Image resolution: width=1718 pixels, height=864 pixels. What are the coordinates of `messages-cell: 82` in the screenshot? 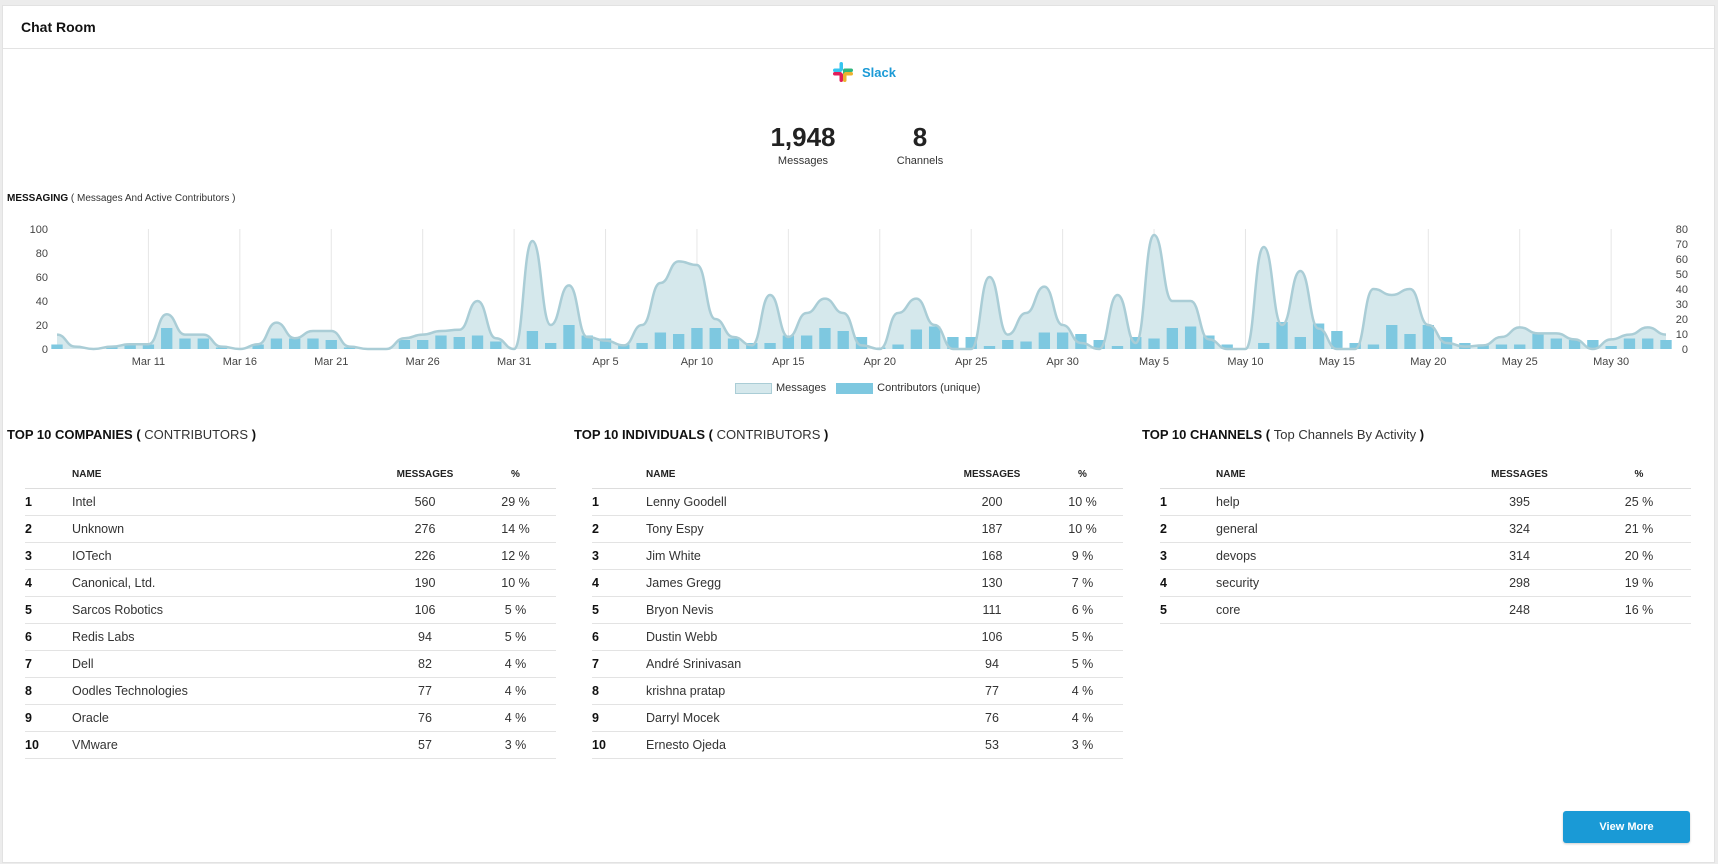 It's located at (425, 664).